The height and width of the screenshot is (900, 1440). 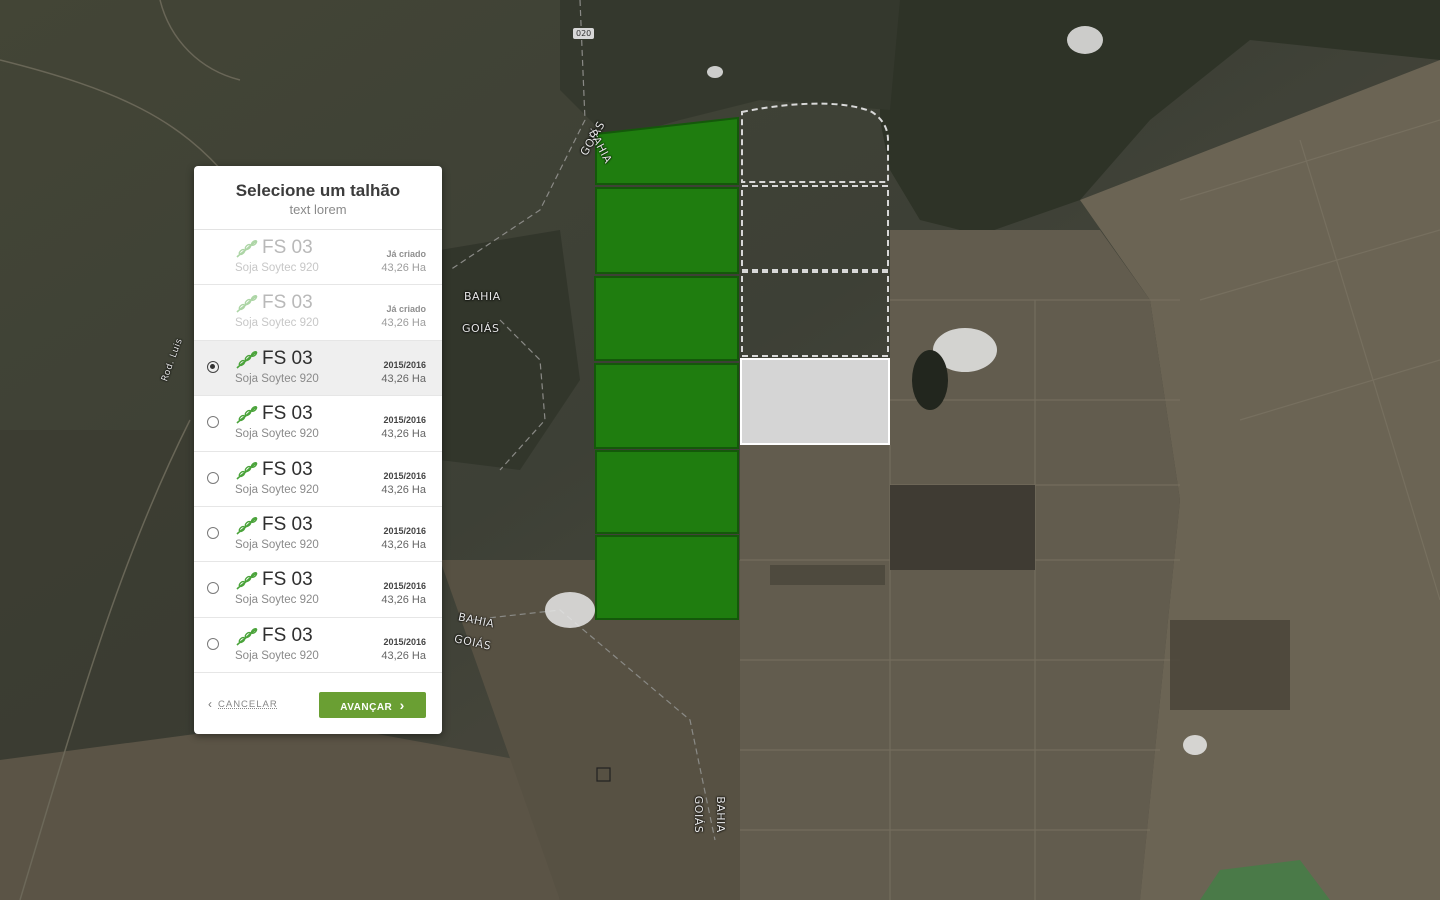 I want to click on next-button: AVANÇAR ›, so click(x=372, y=705).